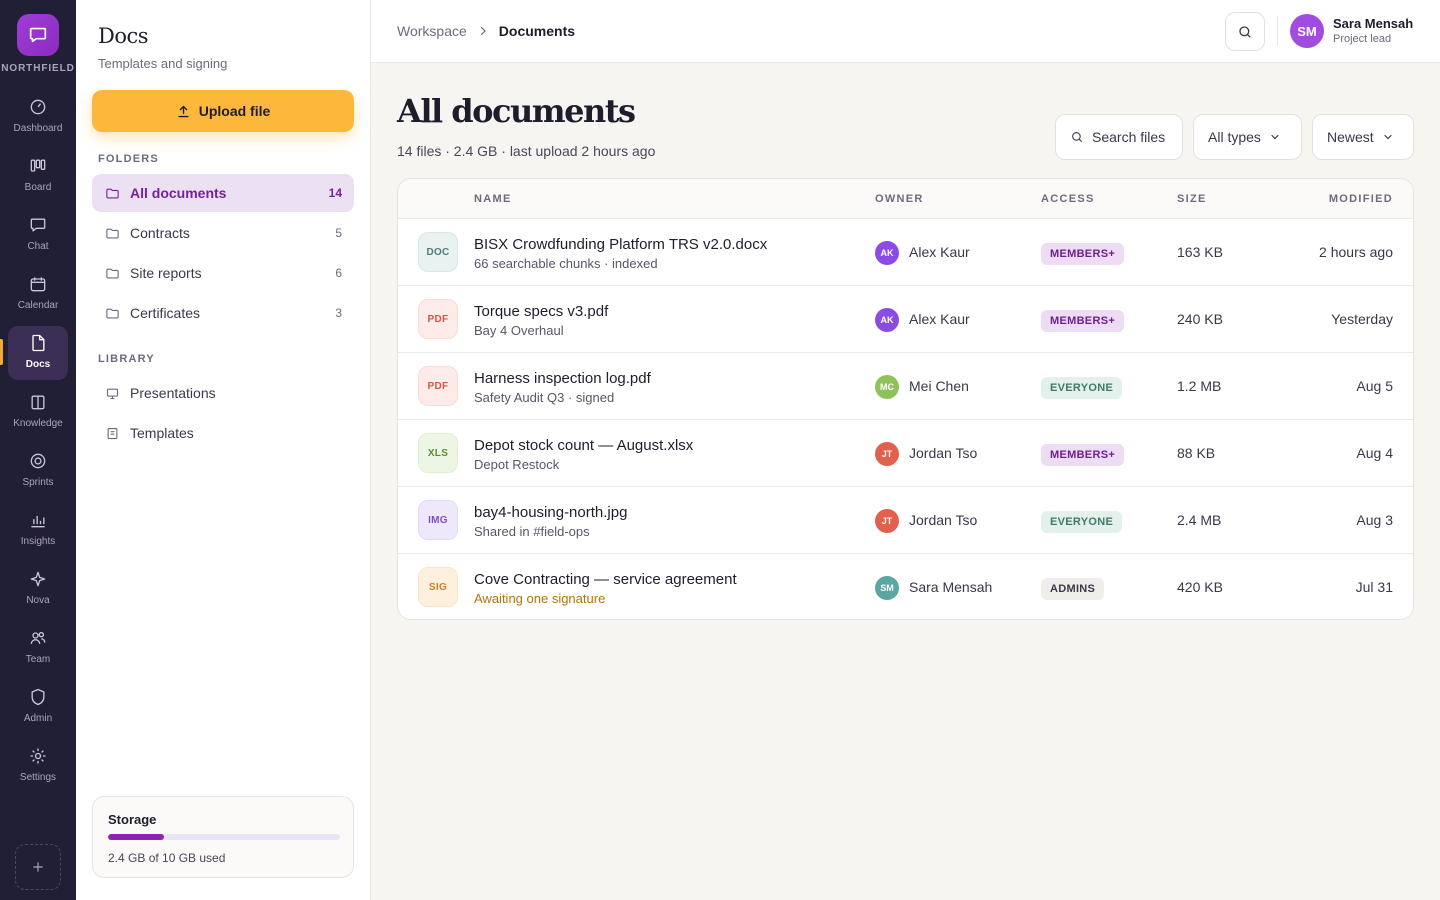  Describe the element at coordinates (38, 482) in the screenshot. I see `rail-label: Sprints` at that location.